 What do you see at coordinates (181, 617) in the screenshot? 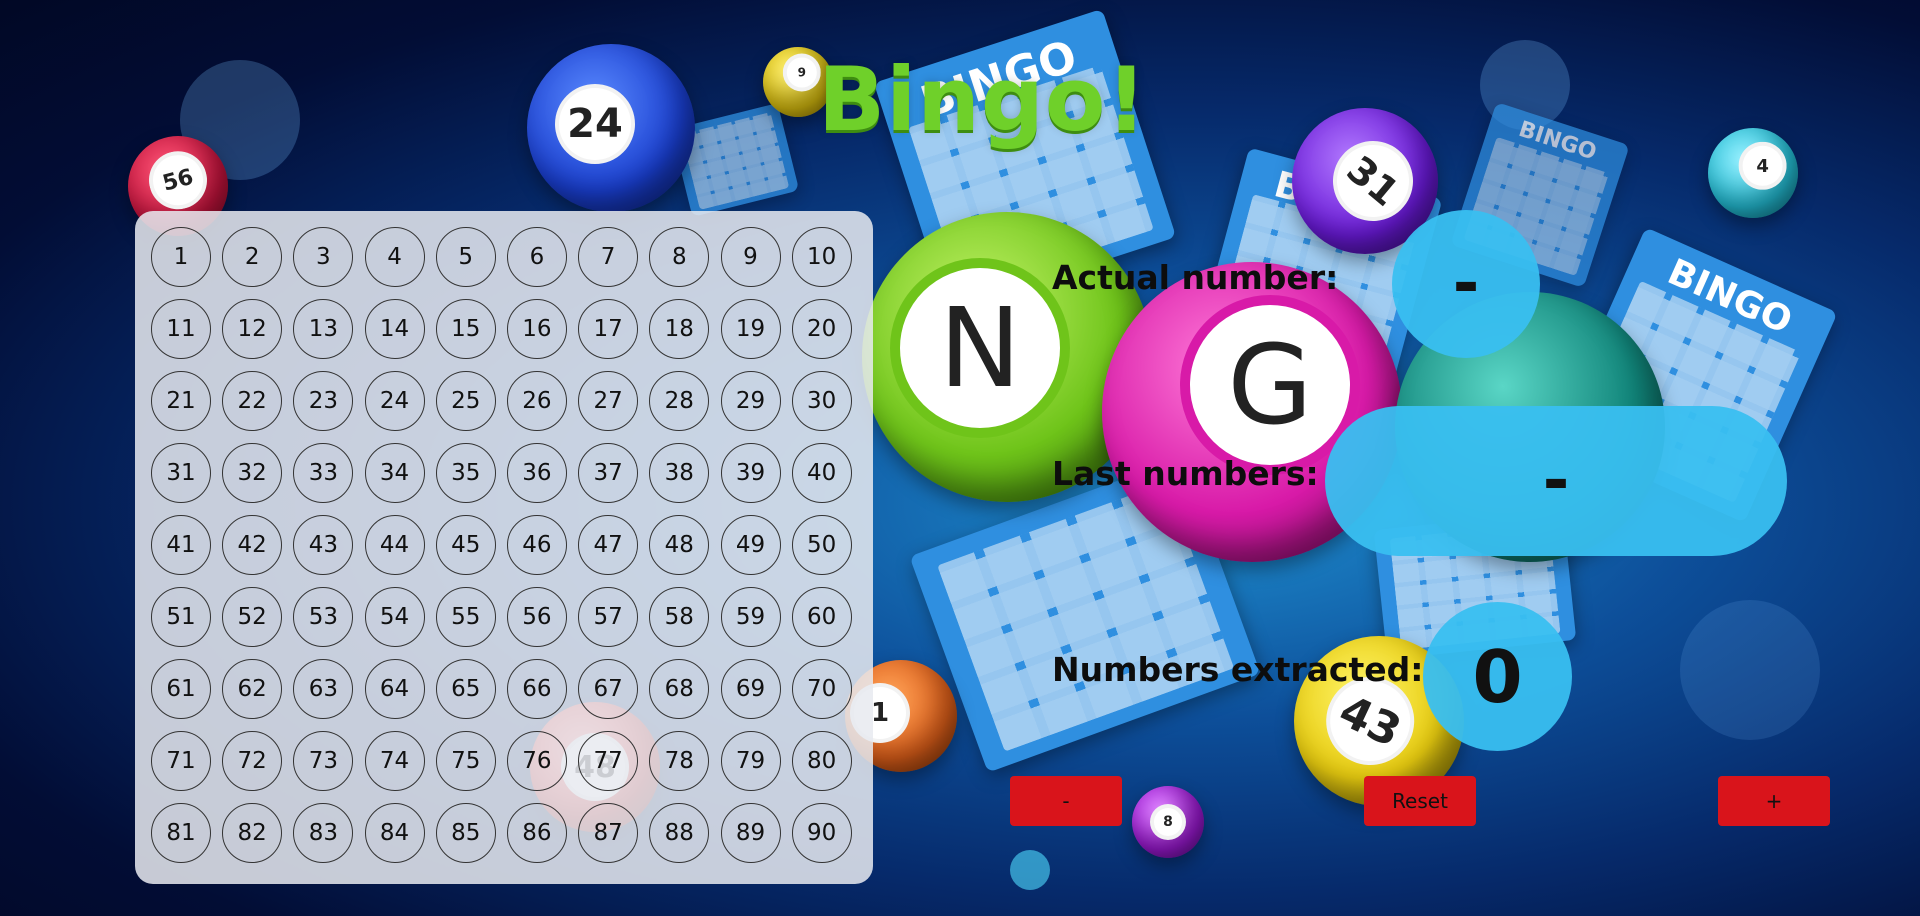
I see `number-cell: 51` at bounding box center [181, 617].